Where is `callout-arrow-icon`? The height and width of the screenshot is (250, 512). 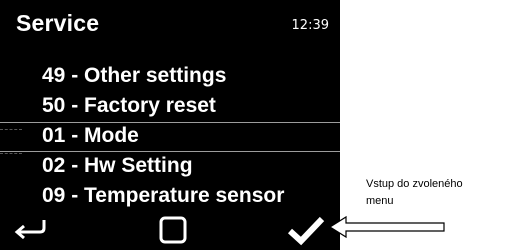
callout-arrow-icon is located at coordinates (386, 227).